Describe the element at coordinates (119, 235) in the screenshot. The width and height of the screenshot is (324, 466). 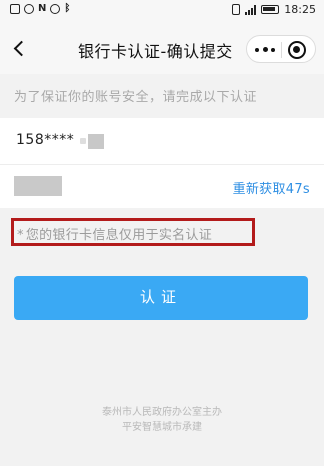
I see `notice-text: 您的银行卡信息仅用于实名认证` at that location.